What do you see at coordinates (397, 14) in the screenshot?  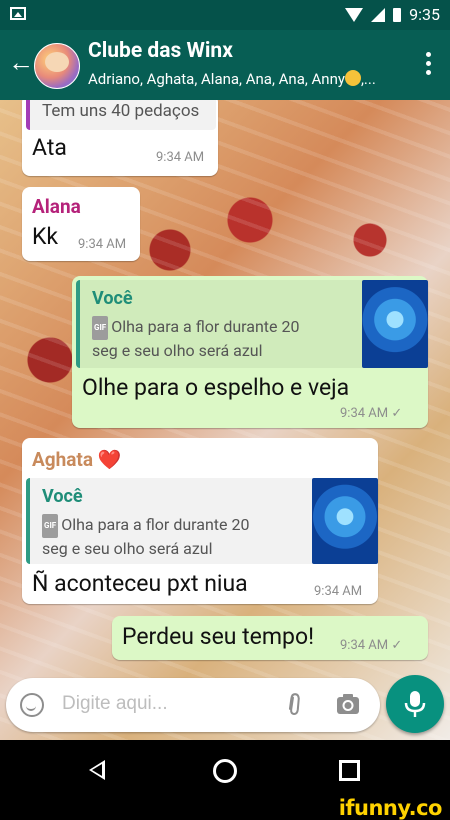 I see `battery-icon` at bounding box center [397, 14].